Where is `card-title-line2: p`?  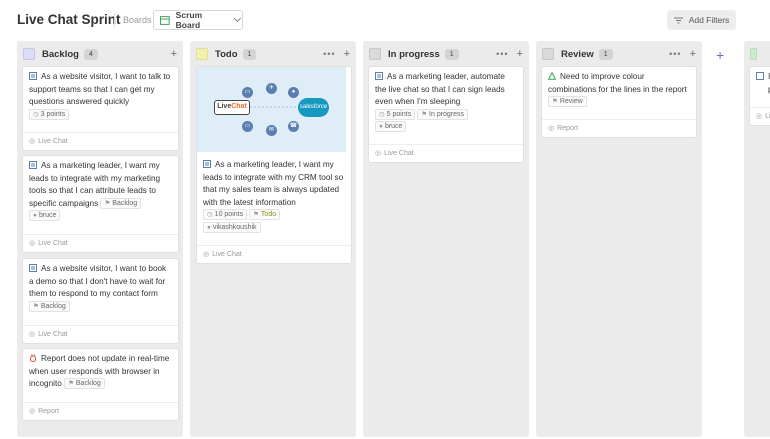 card-title-line2: p is located at coordinates (763, 90).